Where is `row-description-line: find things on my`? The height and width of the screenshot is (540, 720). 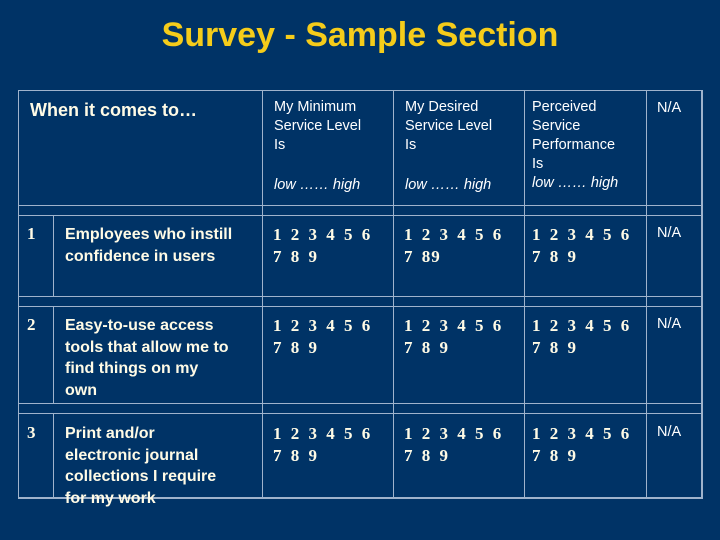 row-description-line: find things on my is located at coordinates (132, 368).